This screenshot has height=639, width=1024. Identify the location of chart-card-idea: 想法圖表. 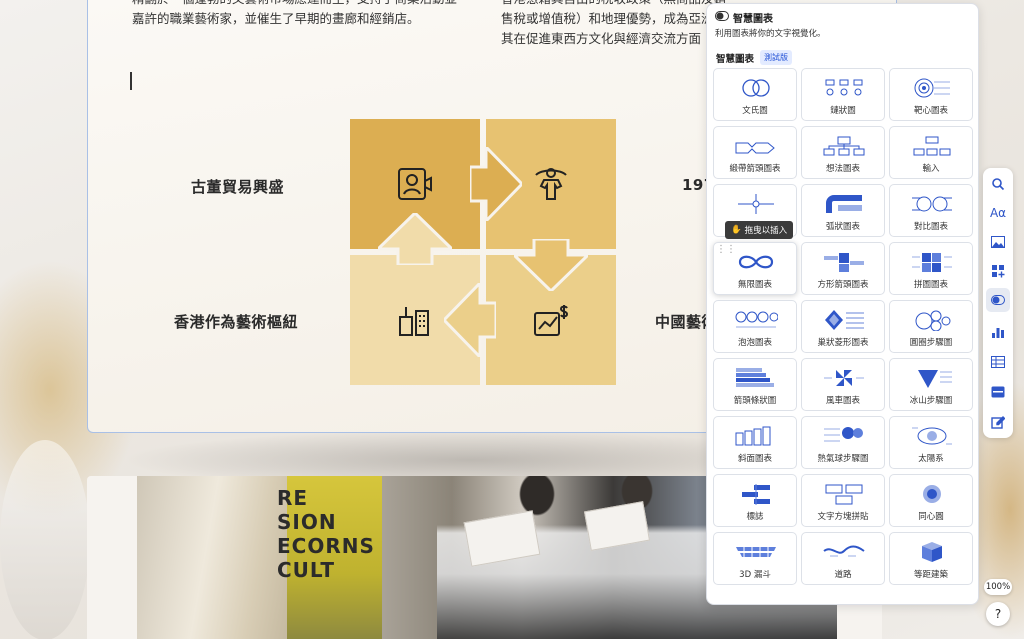
(843, 152).